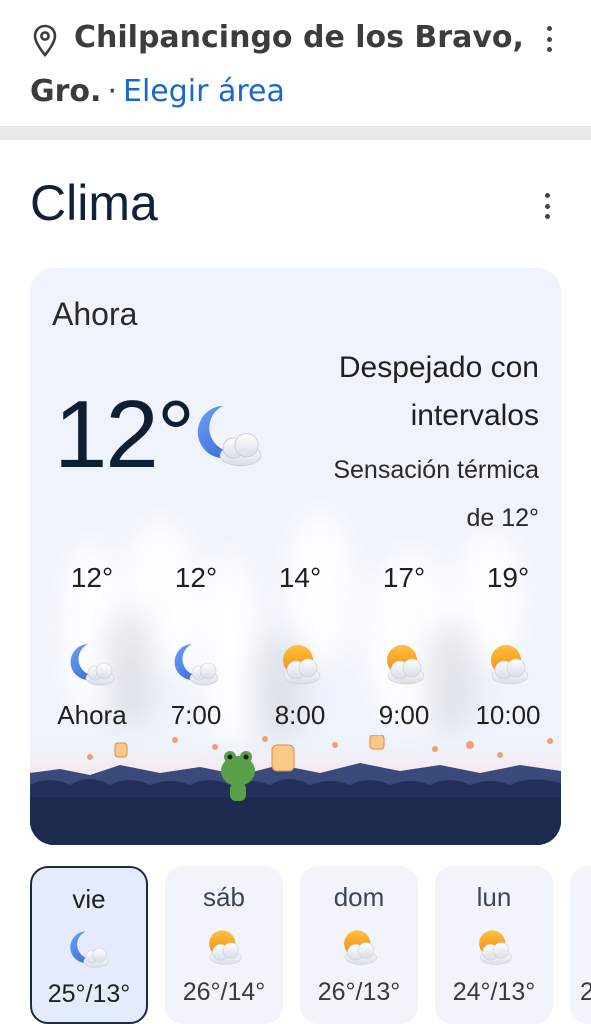 The image size is (591, 1024). I want to click on location-name: Chilpancingo de los Bravo,, so click(299, 37).